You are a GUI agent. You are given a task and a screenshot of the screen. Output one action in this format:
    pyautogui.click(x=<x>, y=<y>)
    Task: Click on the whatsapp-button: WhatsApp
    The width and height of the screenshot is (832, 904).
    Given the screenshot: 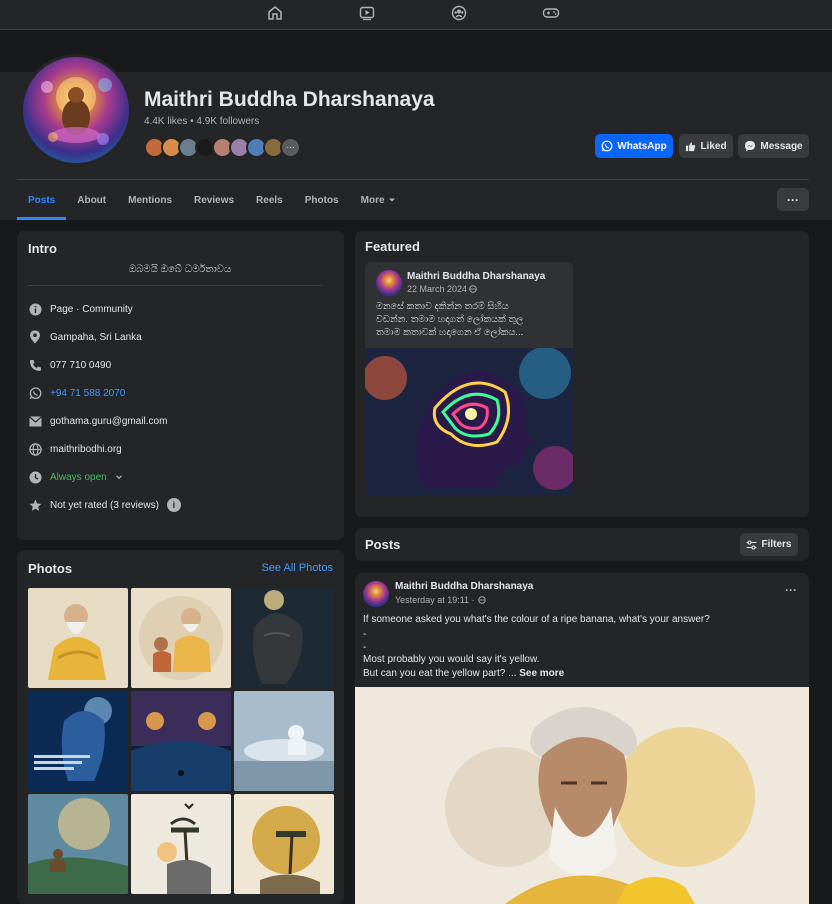 What is the action you would take?
    pyautogui.click(x=634, y=146)
    